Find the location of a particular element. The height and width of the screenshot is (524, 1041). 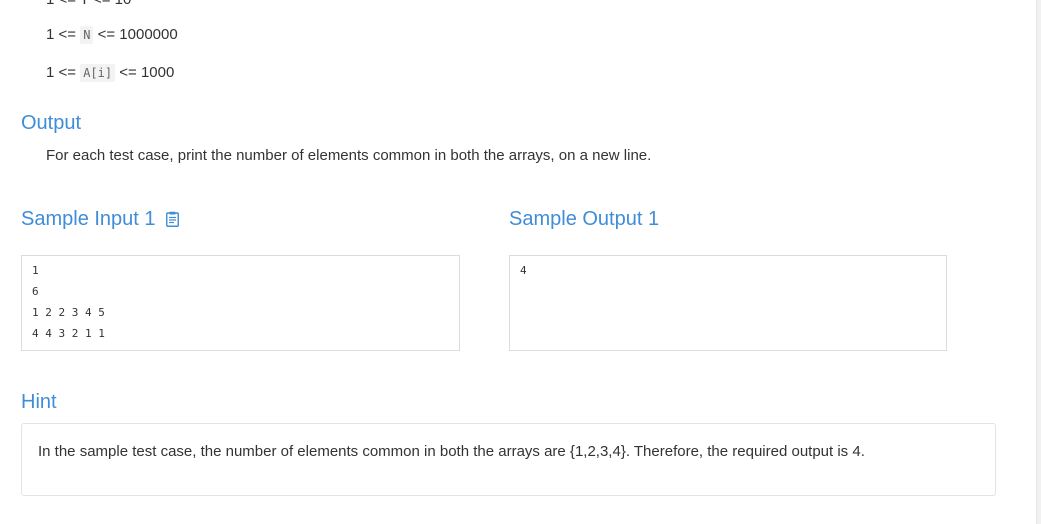

constraint-n-prefix: 1 <= is located at coordinates (63, 34).